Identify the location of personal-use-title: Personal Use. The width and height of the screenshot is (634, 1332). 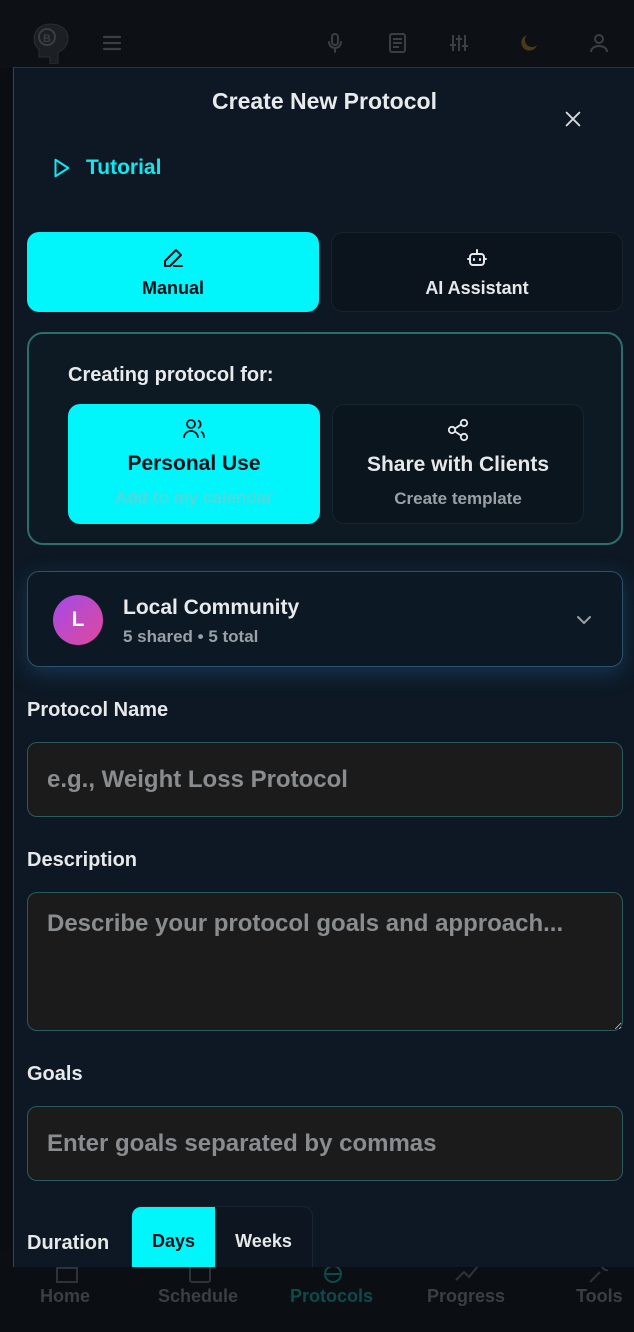
(194, 463).